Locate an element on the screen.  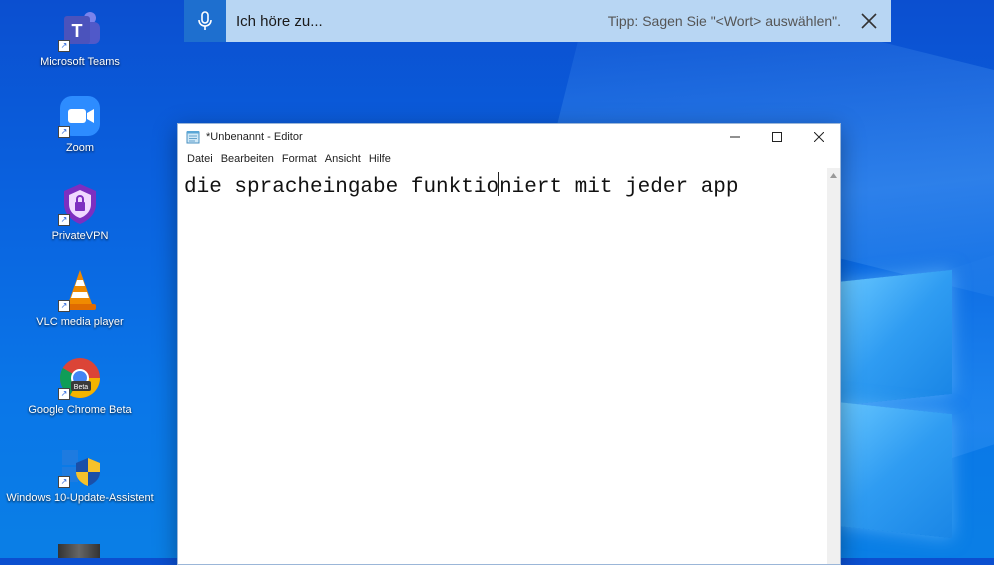
desktop-icon-label: Zoom is located at coordinates (80, 148).